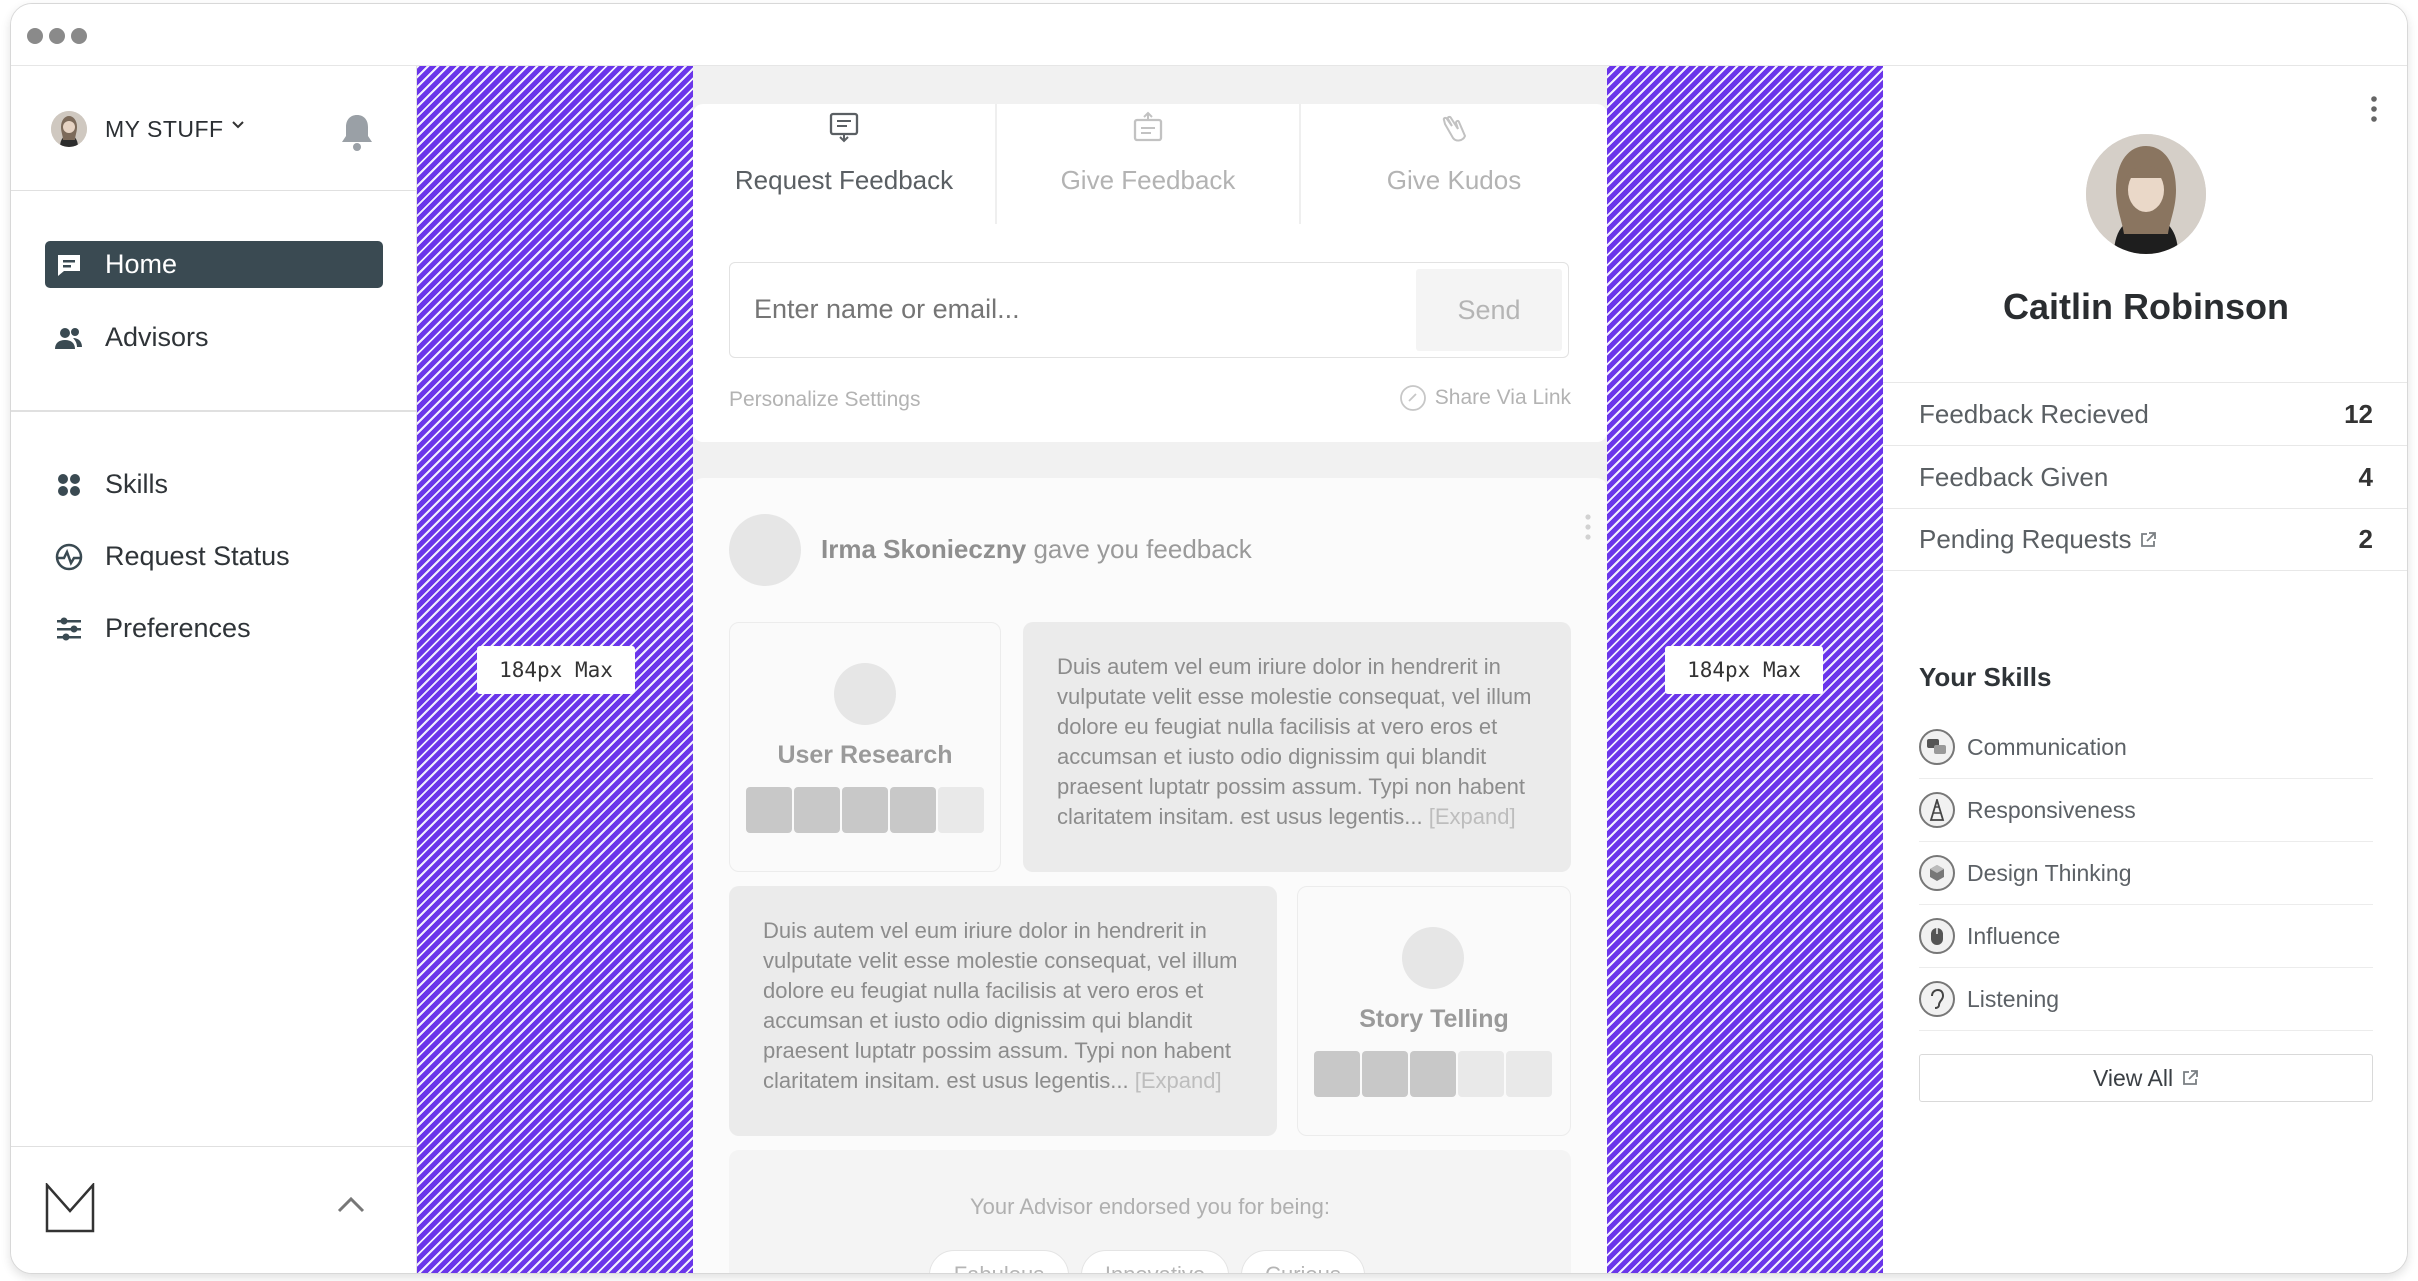  I want to click on profile-name: Caitlin Robinson, so click(2146, 306).